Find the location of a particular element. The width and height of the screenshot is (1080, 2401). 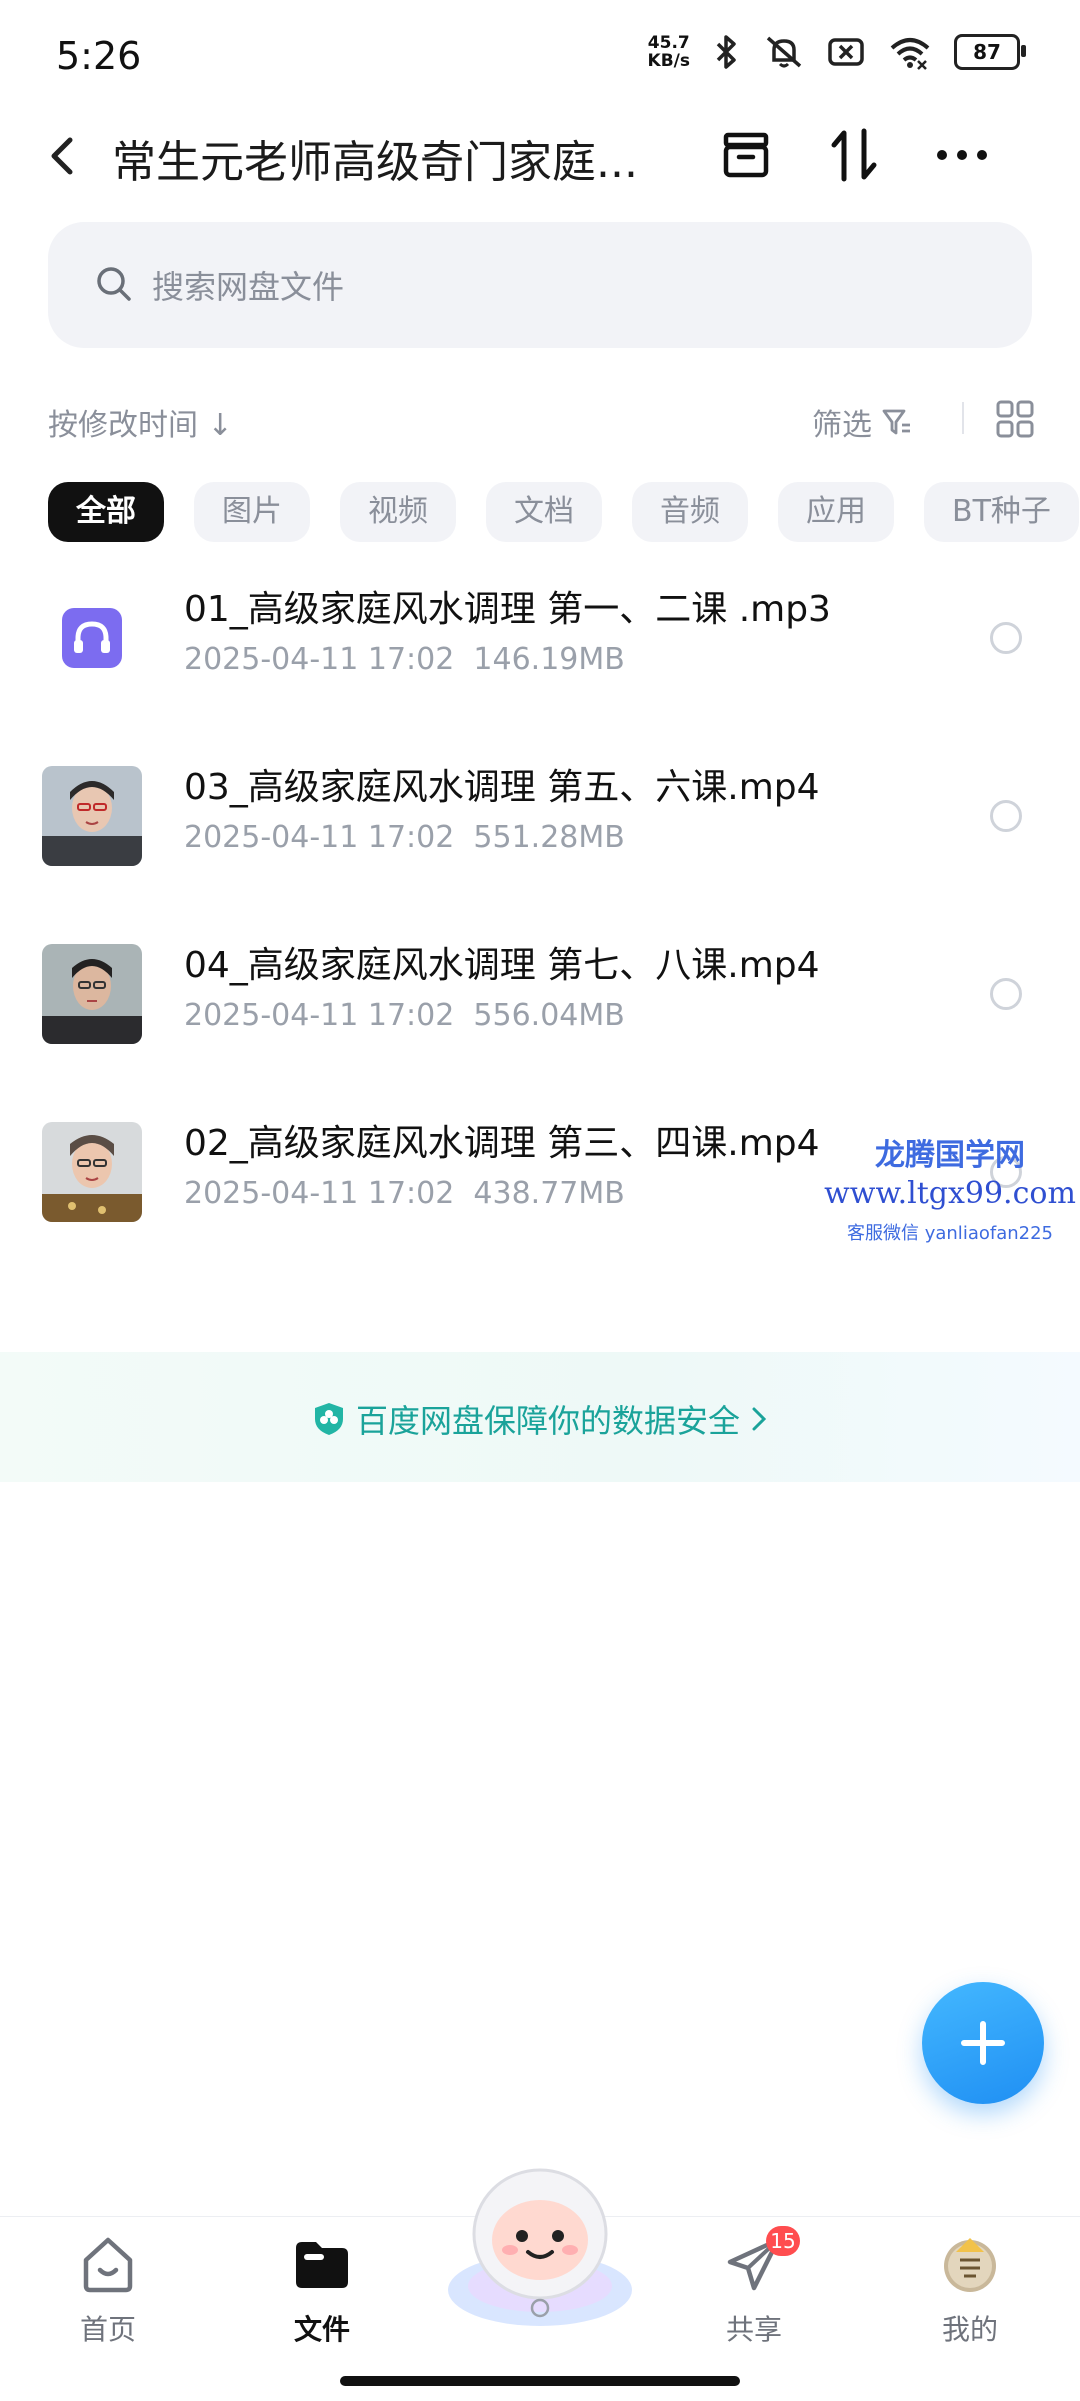

search-placeholder: 搜索网盘文件 is located at coordinates (248, 287).